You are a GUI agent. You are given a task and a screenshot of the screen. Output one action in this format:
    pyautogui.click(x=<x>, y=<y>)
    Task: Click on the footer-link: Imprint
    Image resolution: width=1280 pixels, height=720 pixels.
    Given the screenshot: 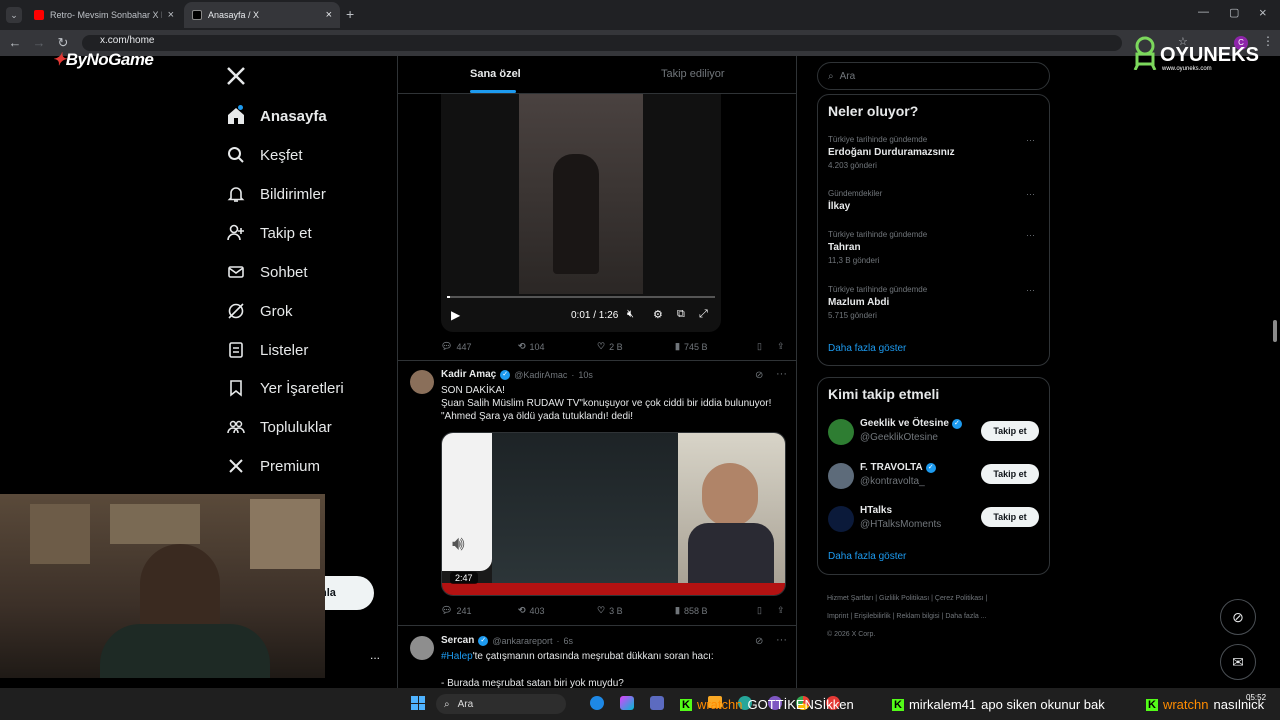 What is the action you would take?
    pyautogui.click(x=837, y=616)
    